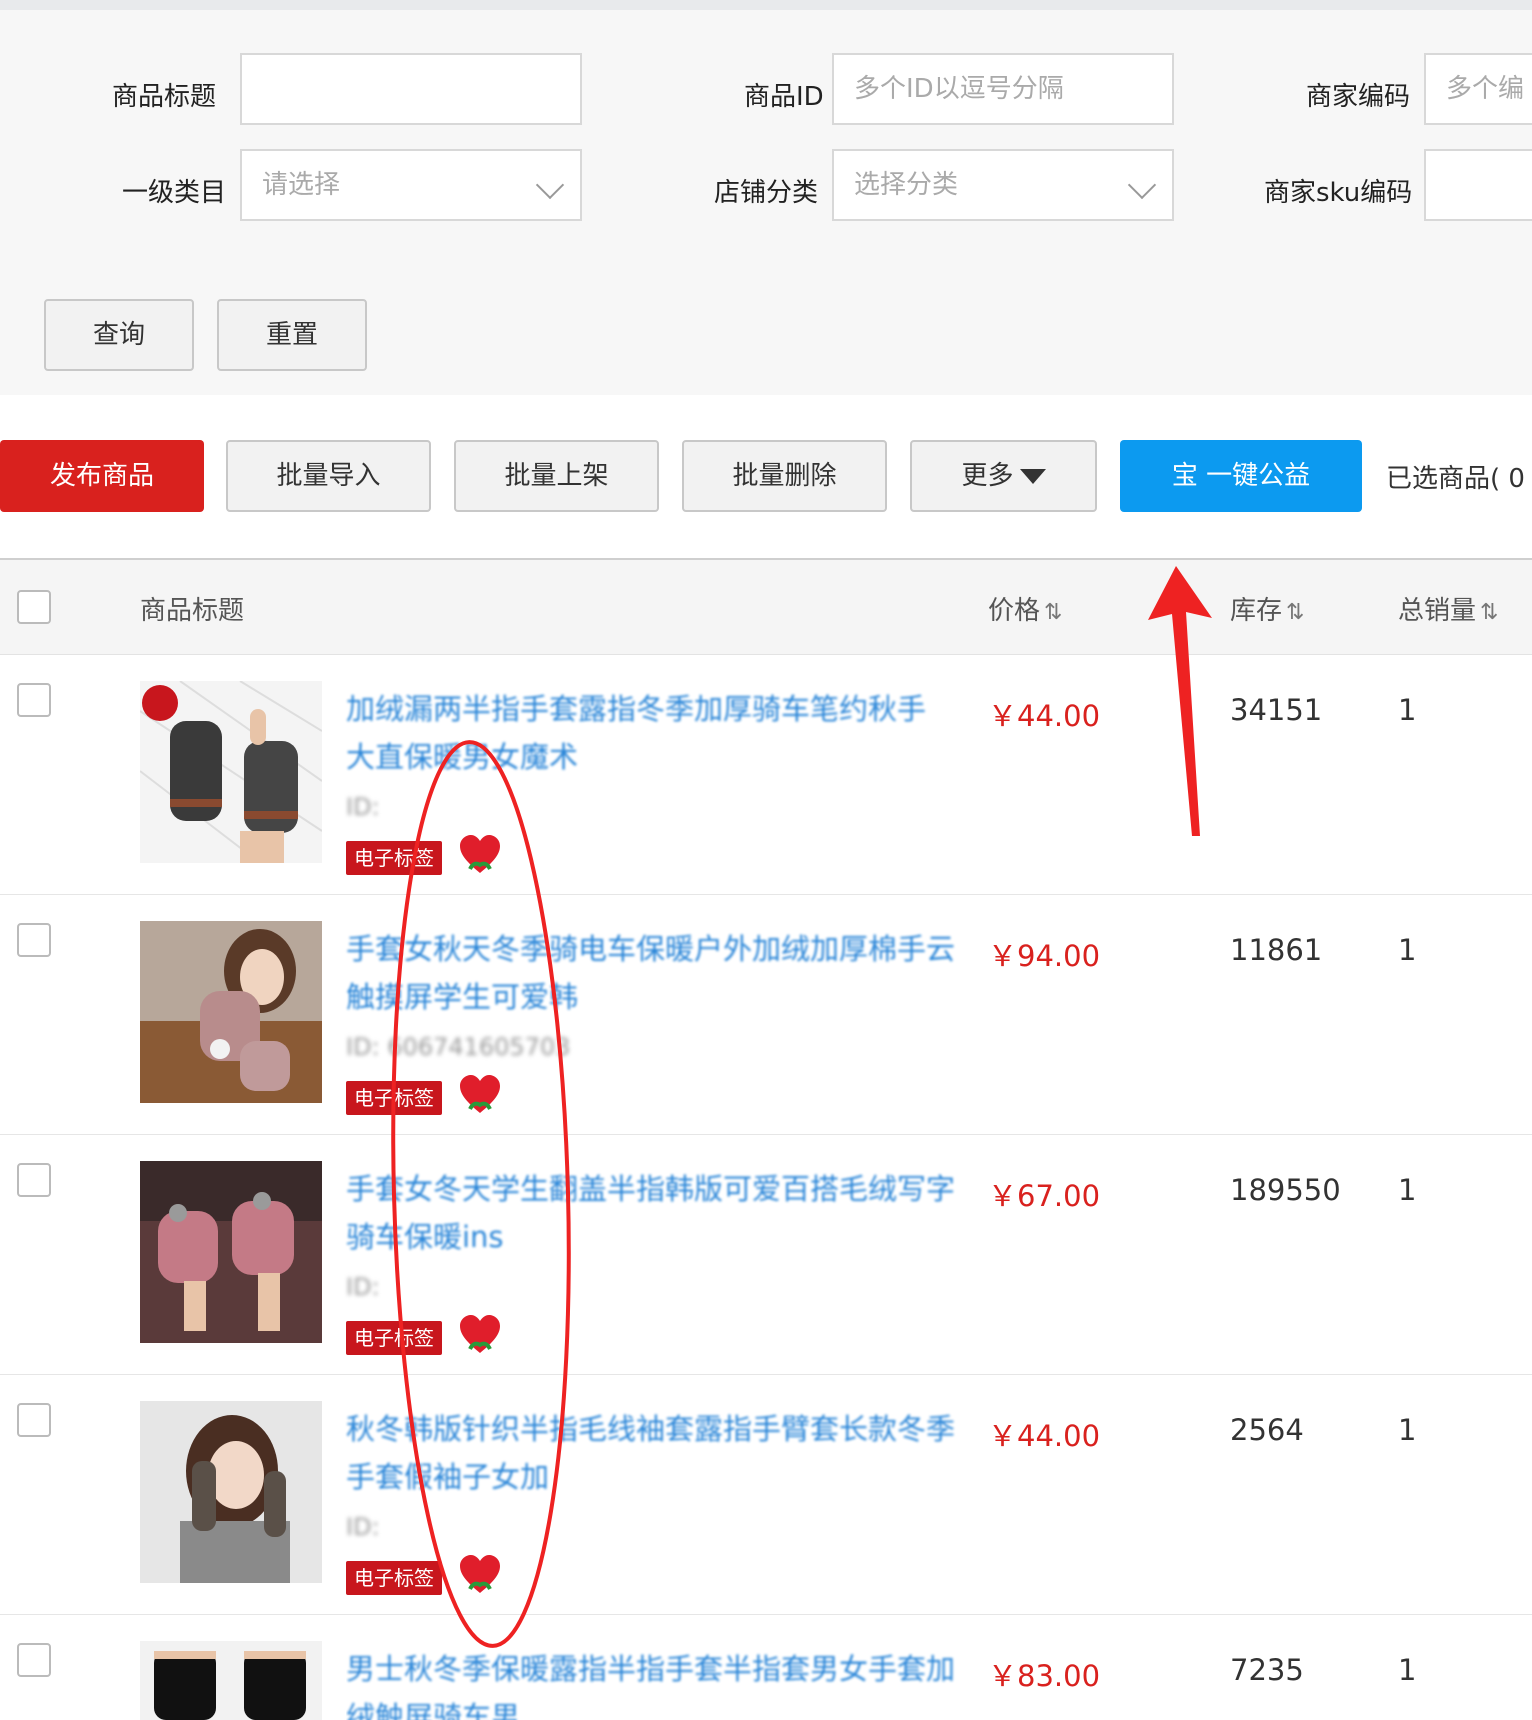 This screenshot has width=1532, height=1720. I want to click on category-select: 请选择, so click(411, 185).